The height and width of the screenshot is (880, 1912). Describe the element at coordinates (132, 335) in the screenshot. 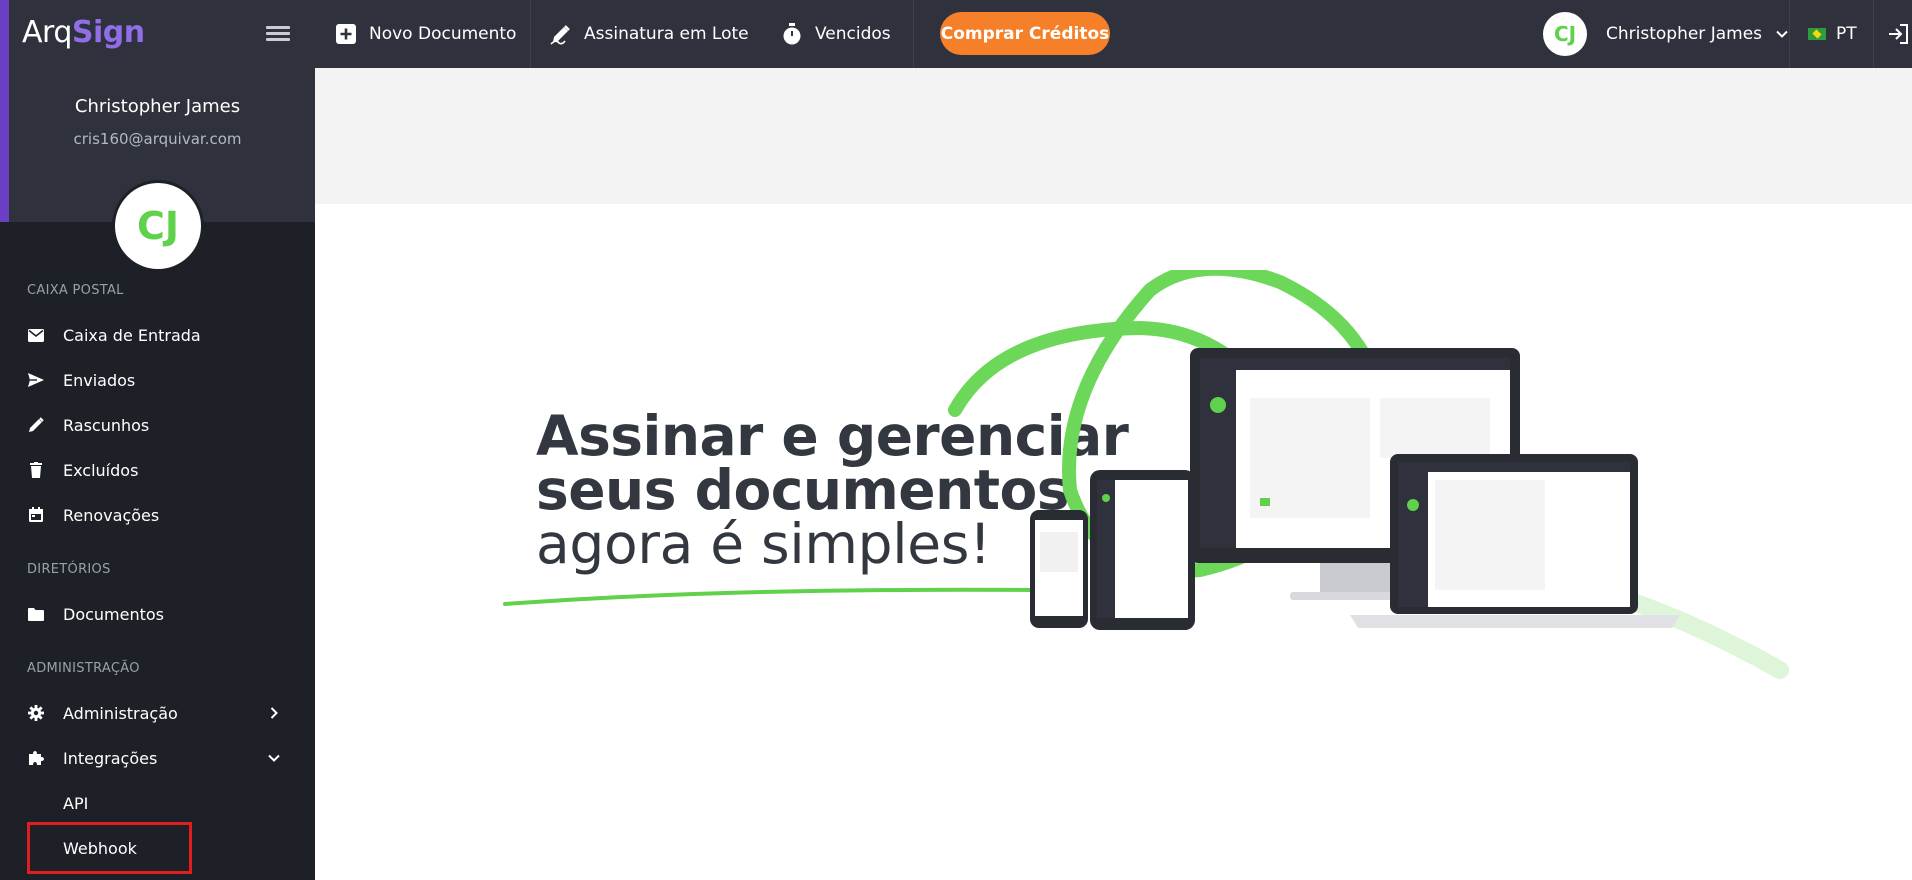

I see `sidebar-item-label: Caixa de Entrada` at that location.